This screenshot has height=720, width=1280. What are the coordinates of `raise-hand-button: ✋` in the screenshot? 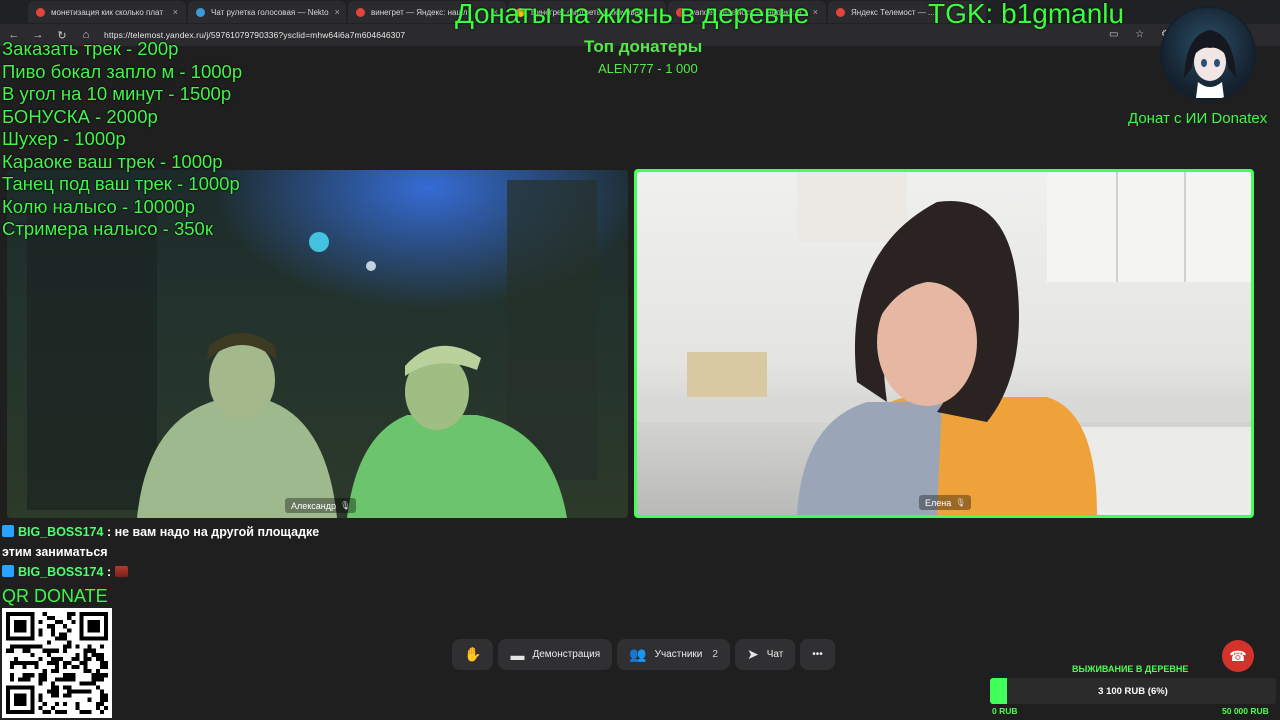 It's located at (473, 654).